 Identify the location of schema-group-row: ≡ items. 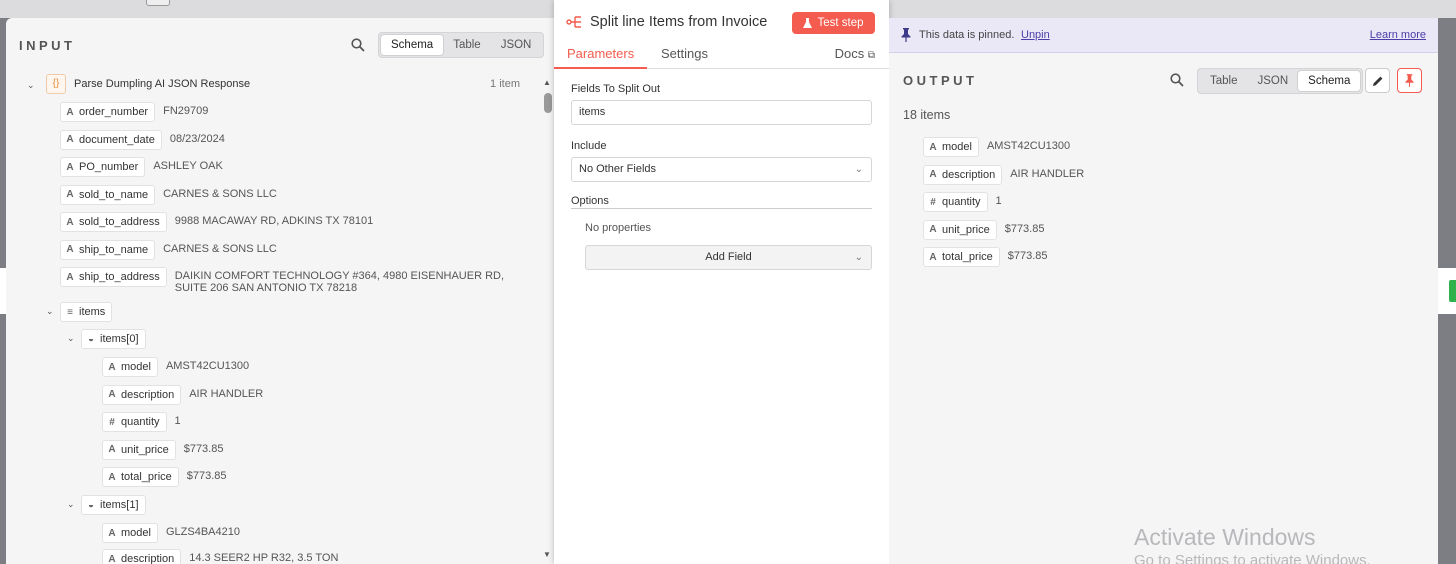
(86, 312).